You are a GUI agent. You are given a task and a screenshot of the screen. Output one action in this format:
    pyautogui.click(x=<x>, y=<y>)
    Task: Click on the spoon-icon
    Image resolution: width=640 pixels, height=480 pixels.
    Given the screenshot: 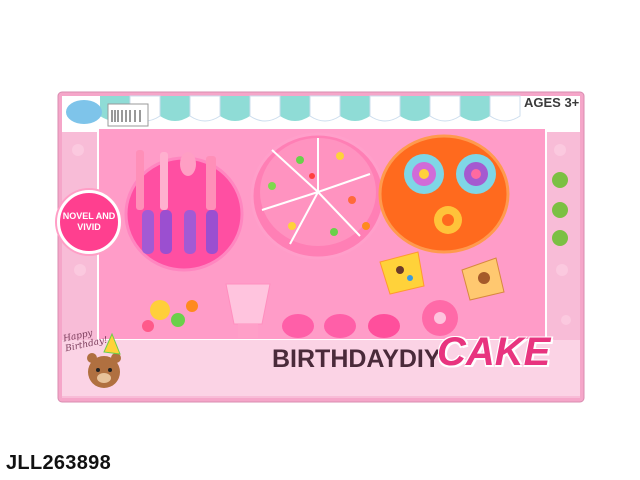 What is the action you would take?
    pyautogui.click(x=188, y=164)
    